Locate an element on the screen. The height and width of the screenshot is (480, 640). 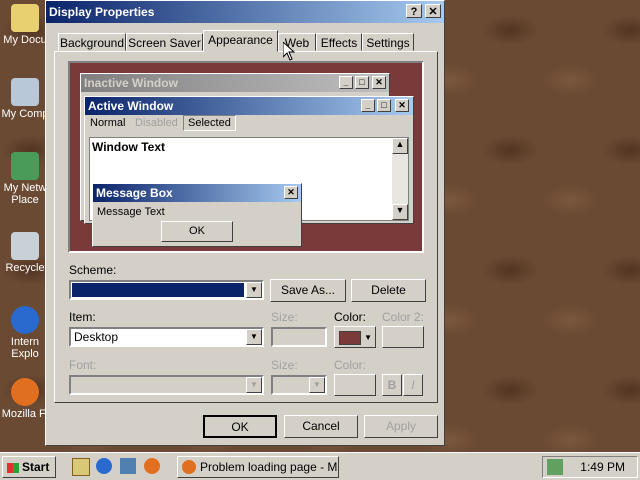
tab-background: Background is located at coordinates (92, 42).